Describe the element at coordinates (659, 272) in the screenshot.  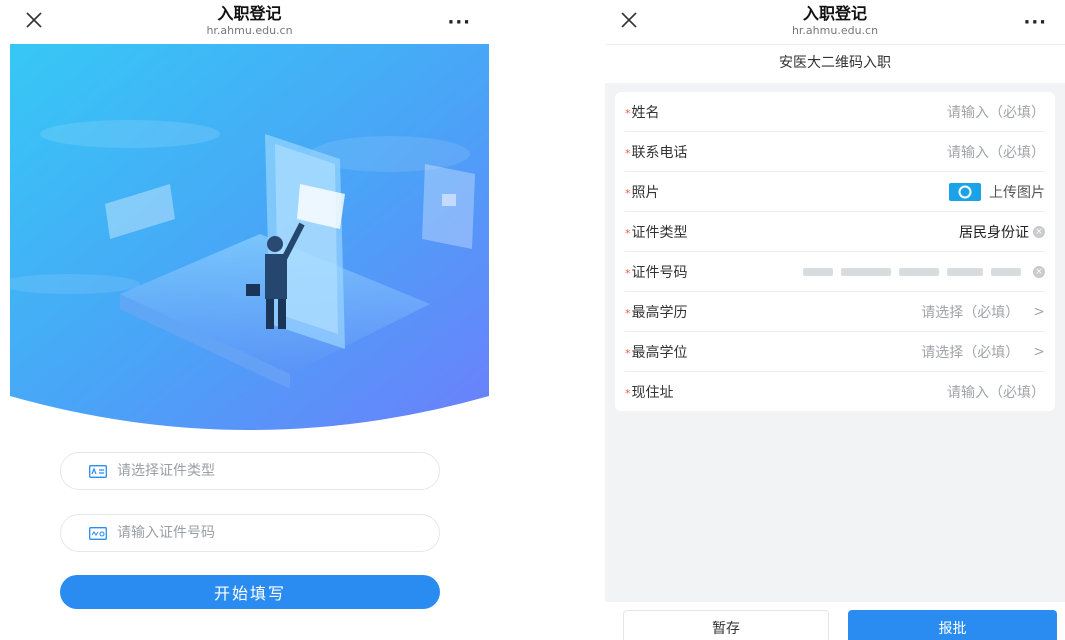
I see `id-number-label: 证件号码` at that location.